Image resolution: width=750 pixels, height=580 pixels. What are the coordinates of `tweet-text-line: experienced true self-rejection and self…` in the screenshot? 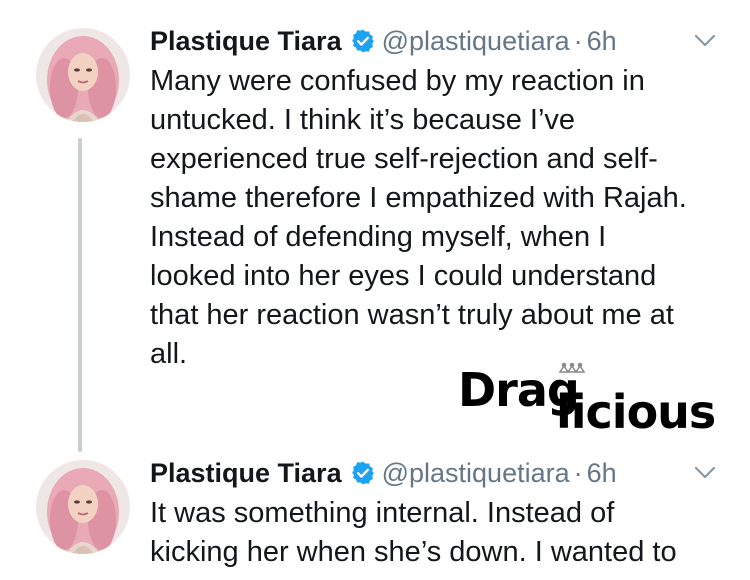 It's located at (404, 159).